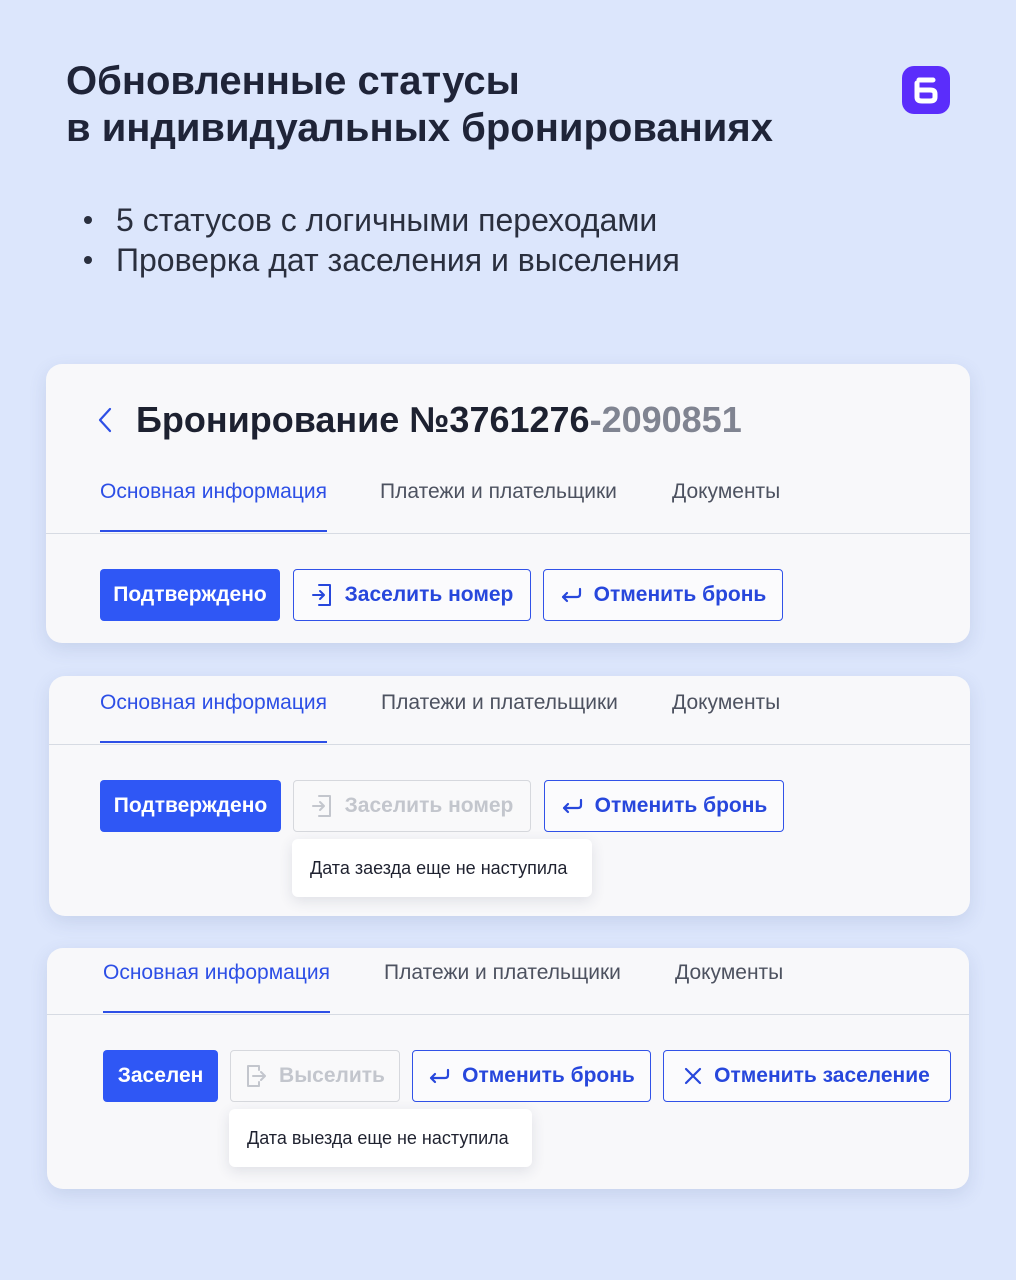 Image resolution: width=1016 pixels, height=1280 pixels. I want to click on tooltip-text: Дата выезда еще не наступила, so click(378, 1137).